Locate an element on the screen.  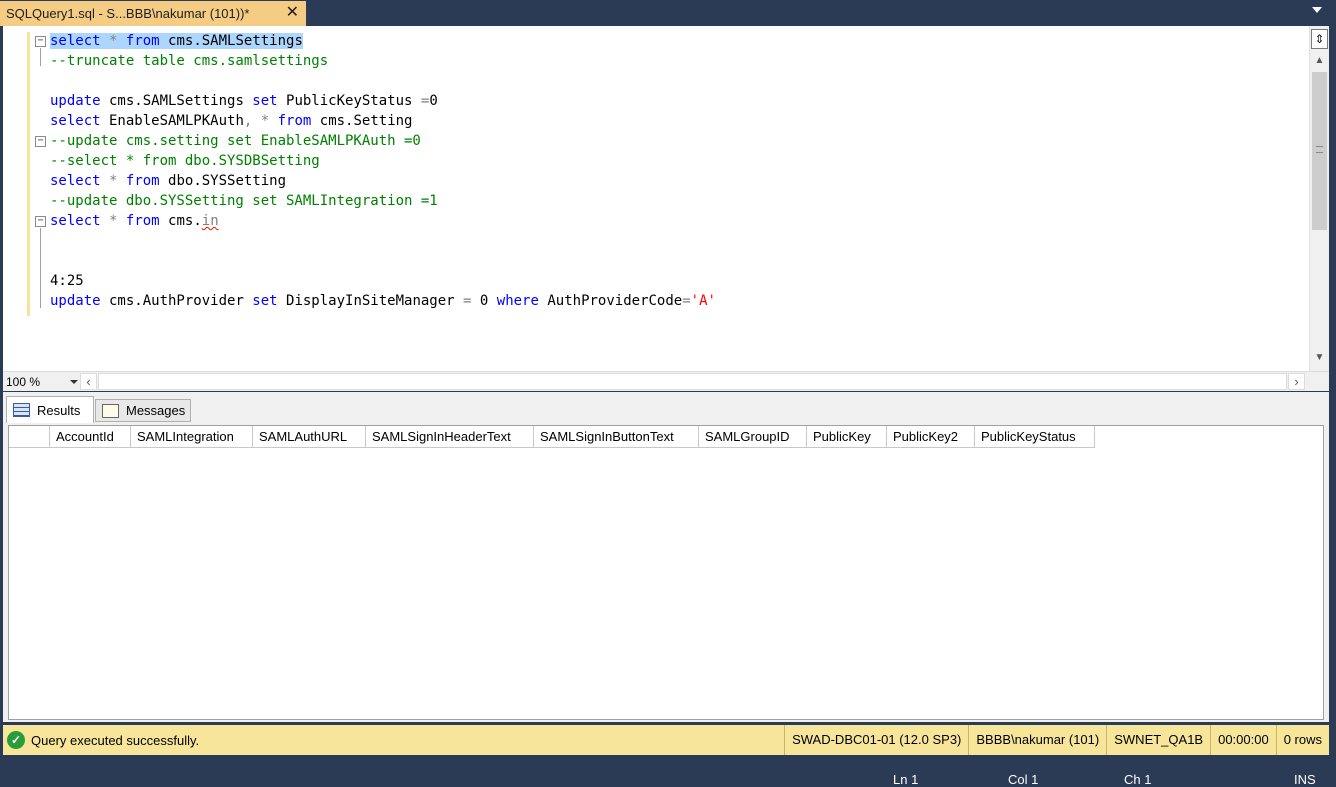
code-token: dbo.SYSSetting is located at coordinates (223, 181).